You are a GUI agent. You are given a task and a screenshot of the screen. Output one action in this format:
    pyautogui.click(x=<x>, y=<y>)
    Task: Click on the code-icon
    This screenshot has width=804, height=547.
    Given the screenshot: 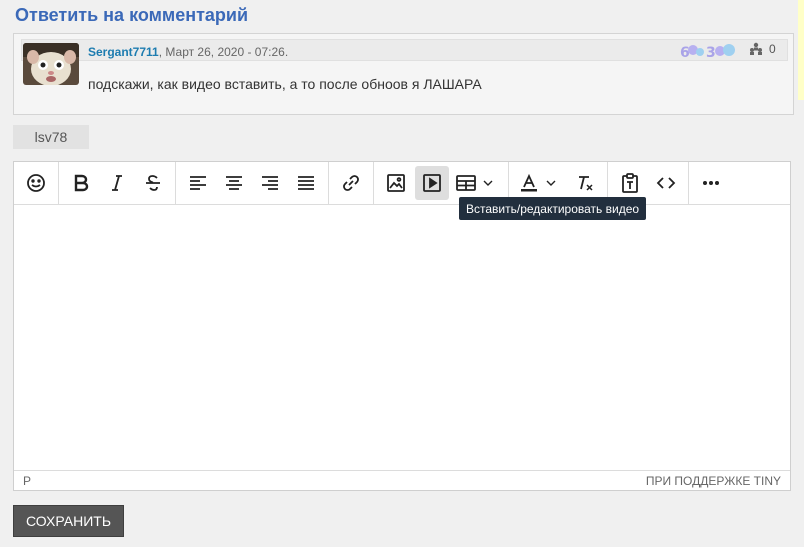 What is the action you would take?
    pyautogui.click(x=666, y=183)
    